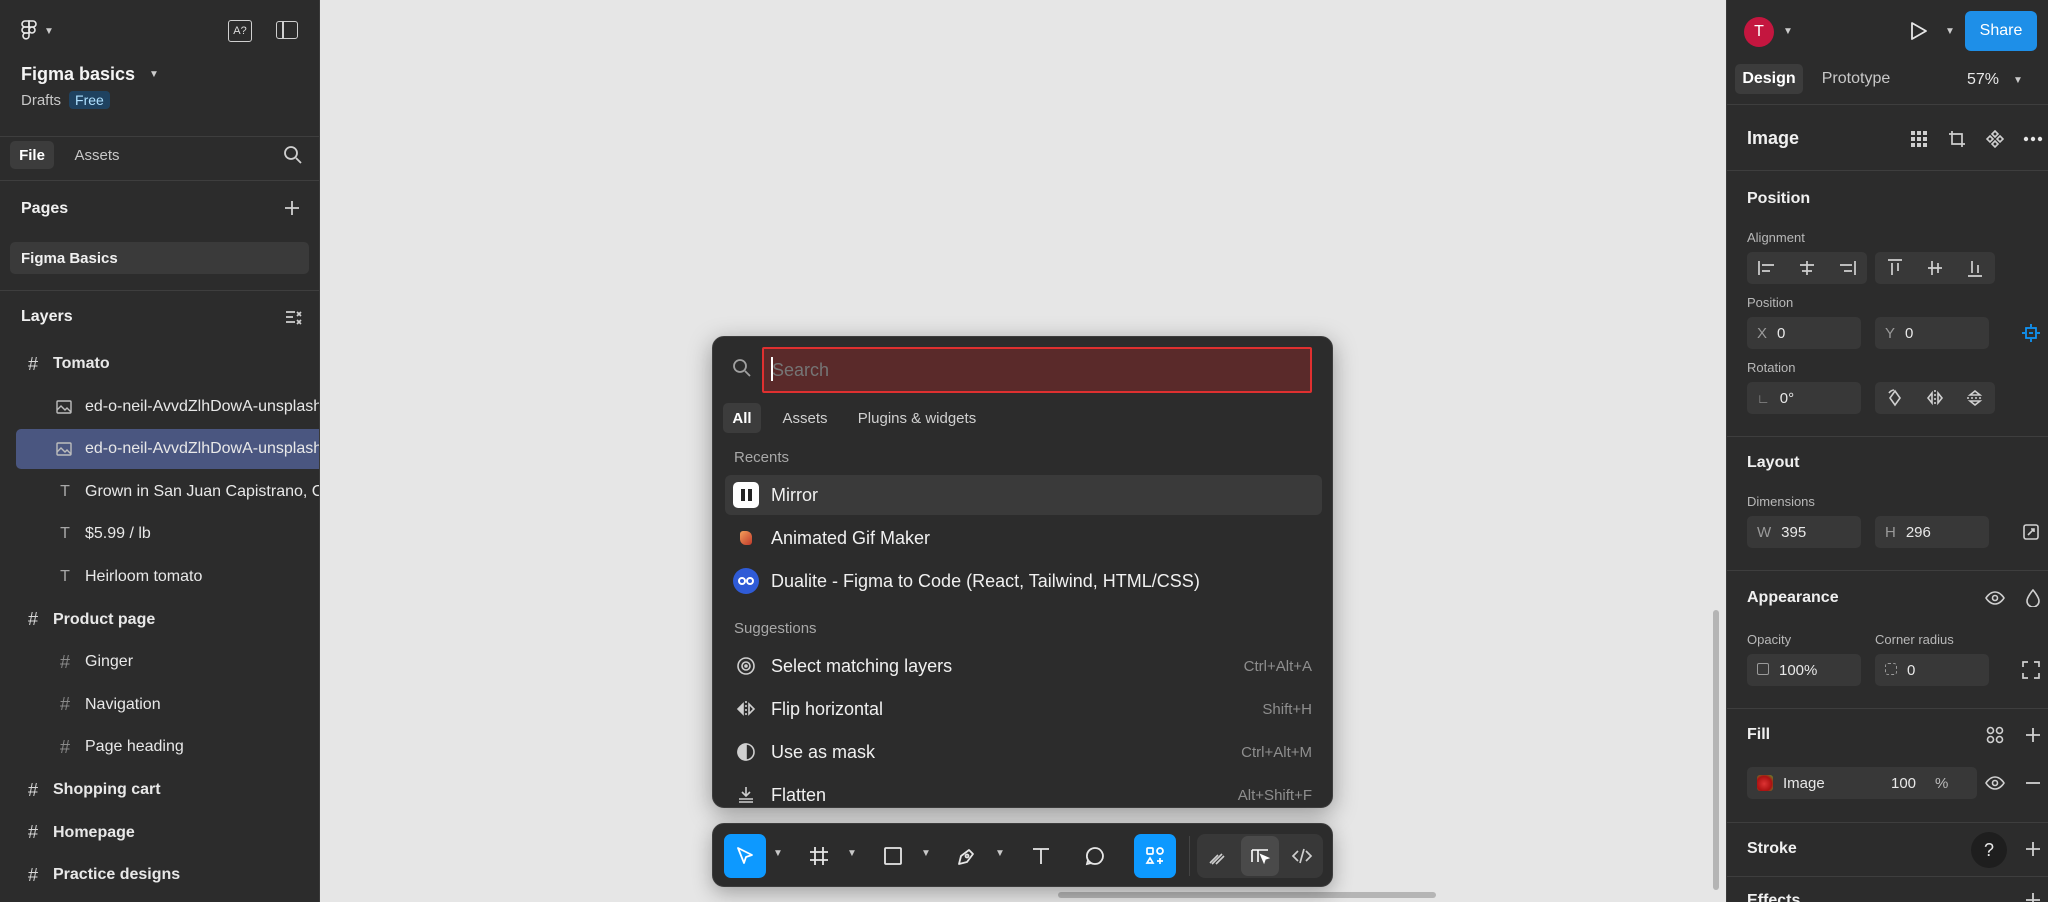 This screenshot has width=2048, height=902. What do you see at coordinates (159, 747) in the screenshot?
I see `layer-row-frame: # Page heading` at bounding box center [159, 747].